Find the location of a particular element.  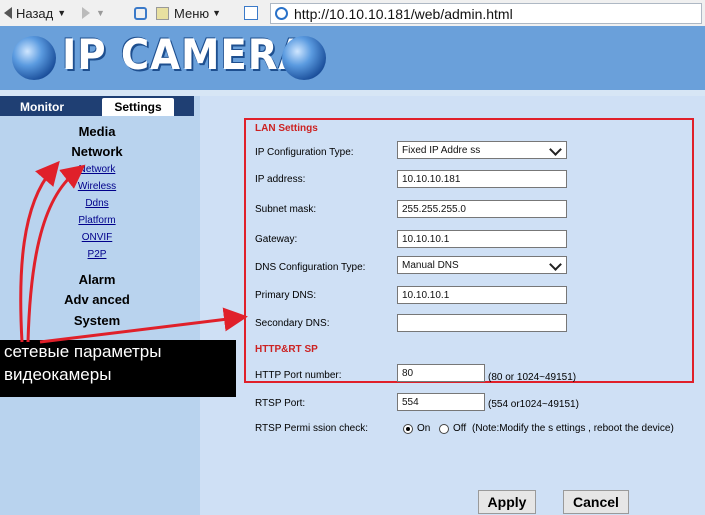

back-label: Назад is located at coordinates (35, 13).